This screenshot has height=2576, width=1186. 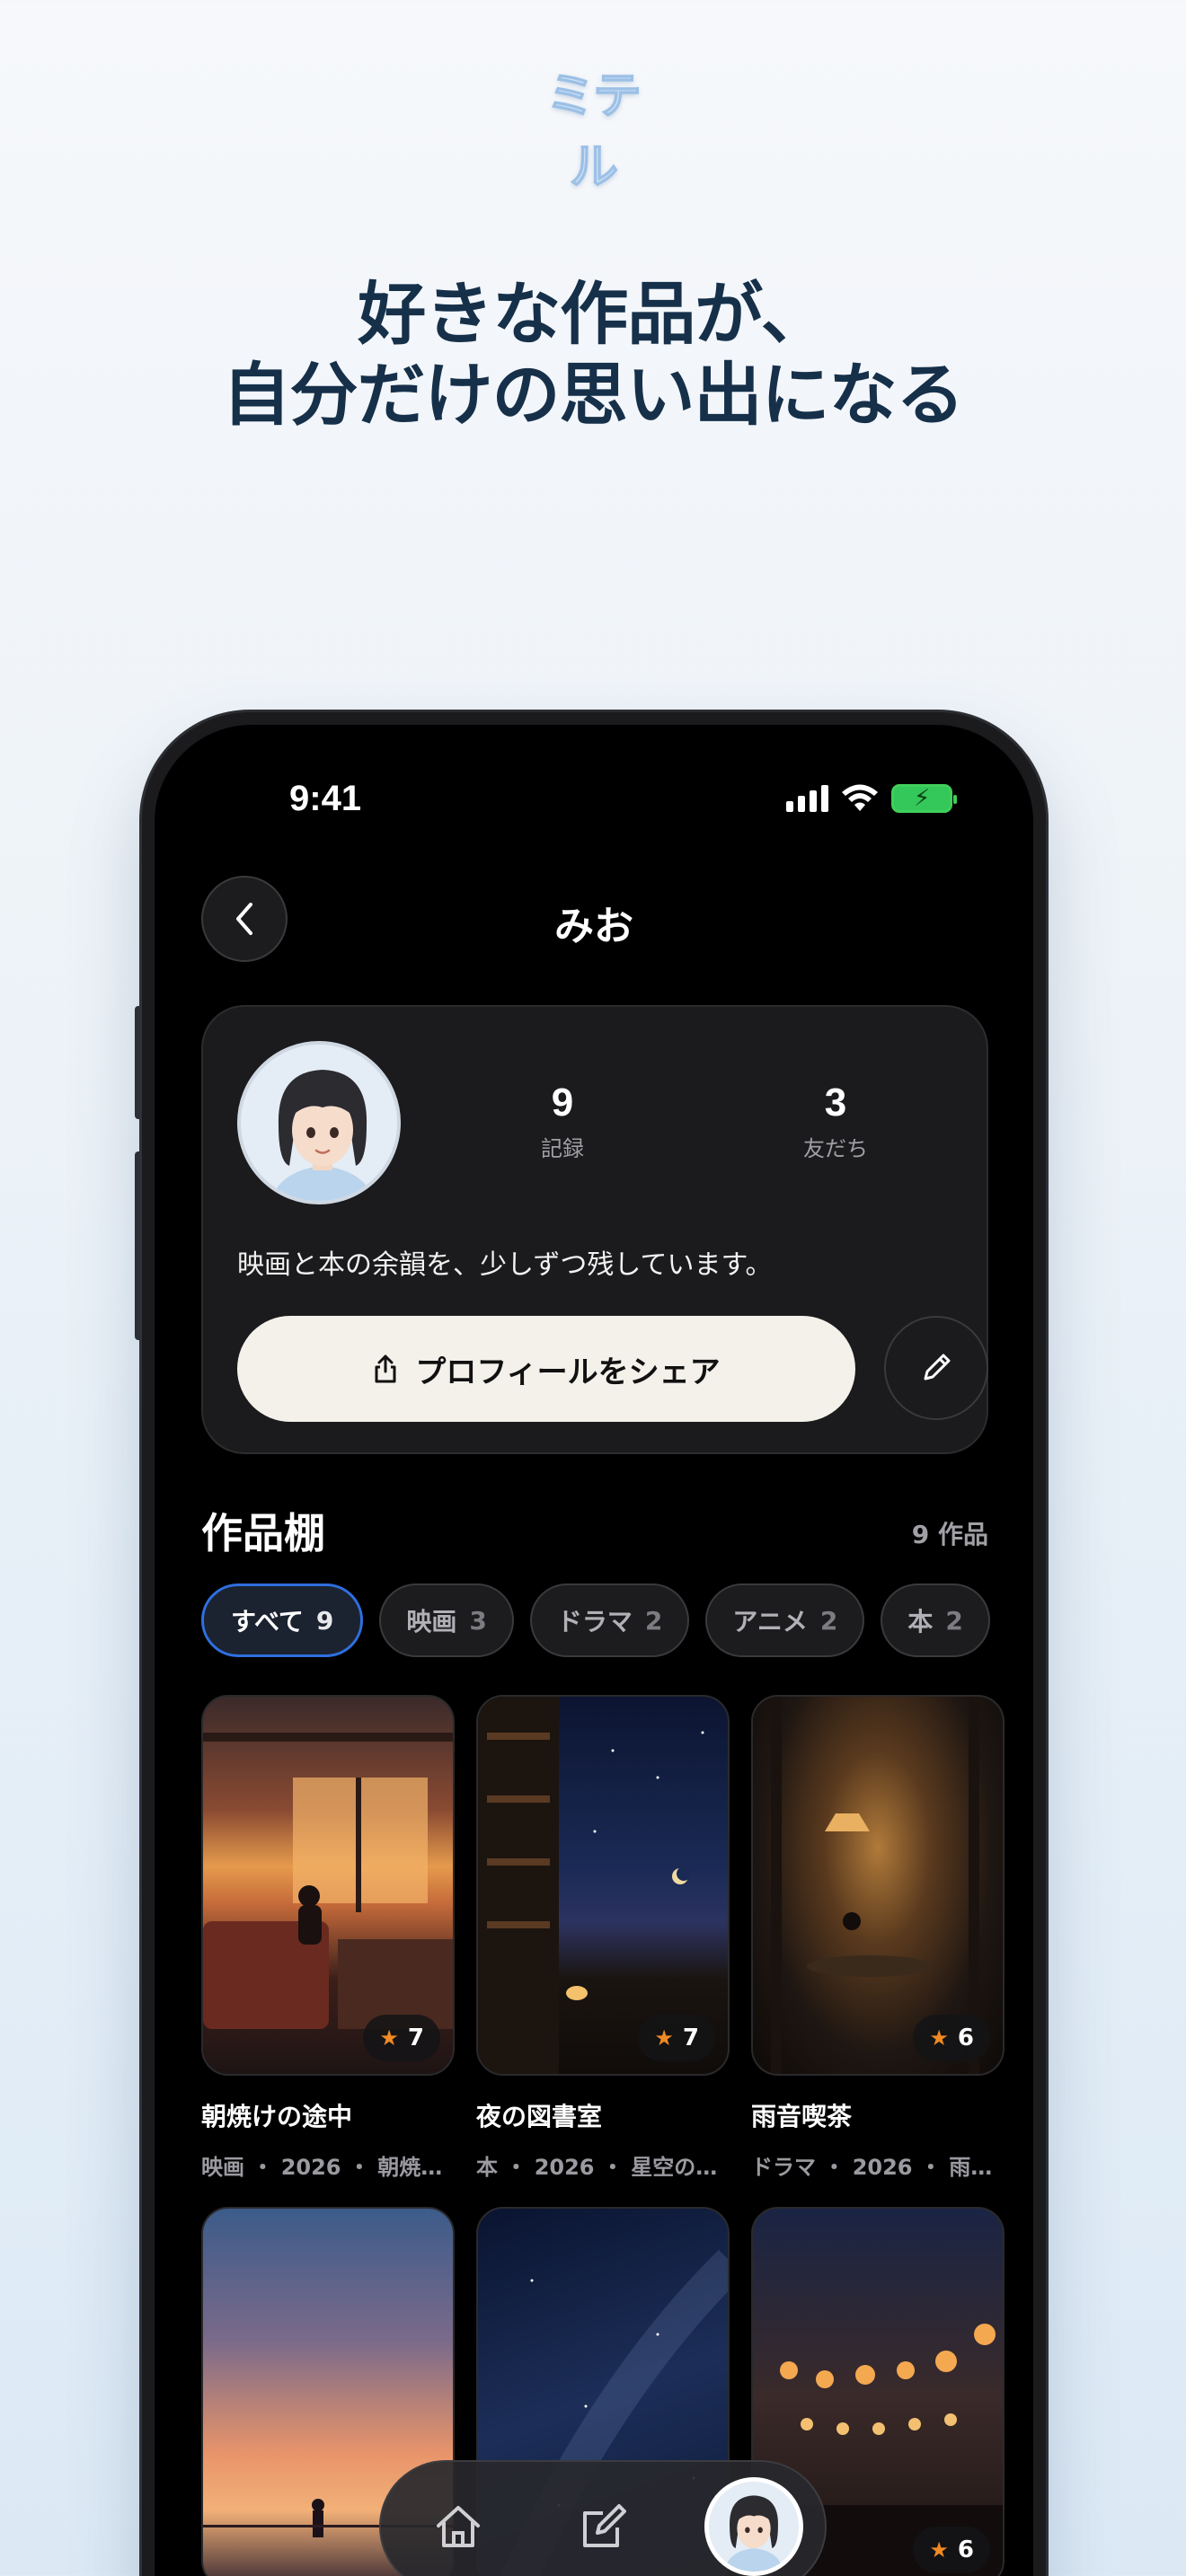 I want to click on chip-count: 9, so click(x=324, y=1620).